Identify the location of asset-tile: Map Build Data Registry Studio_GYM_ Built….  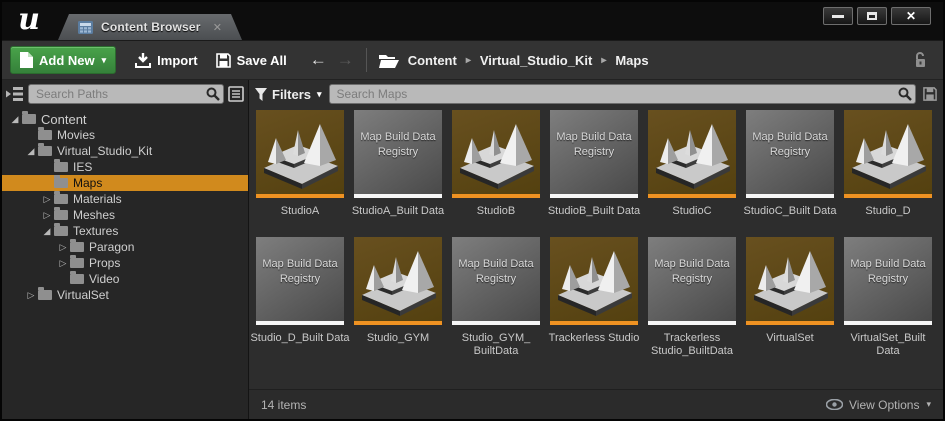
(496, 298).